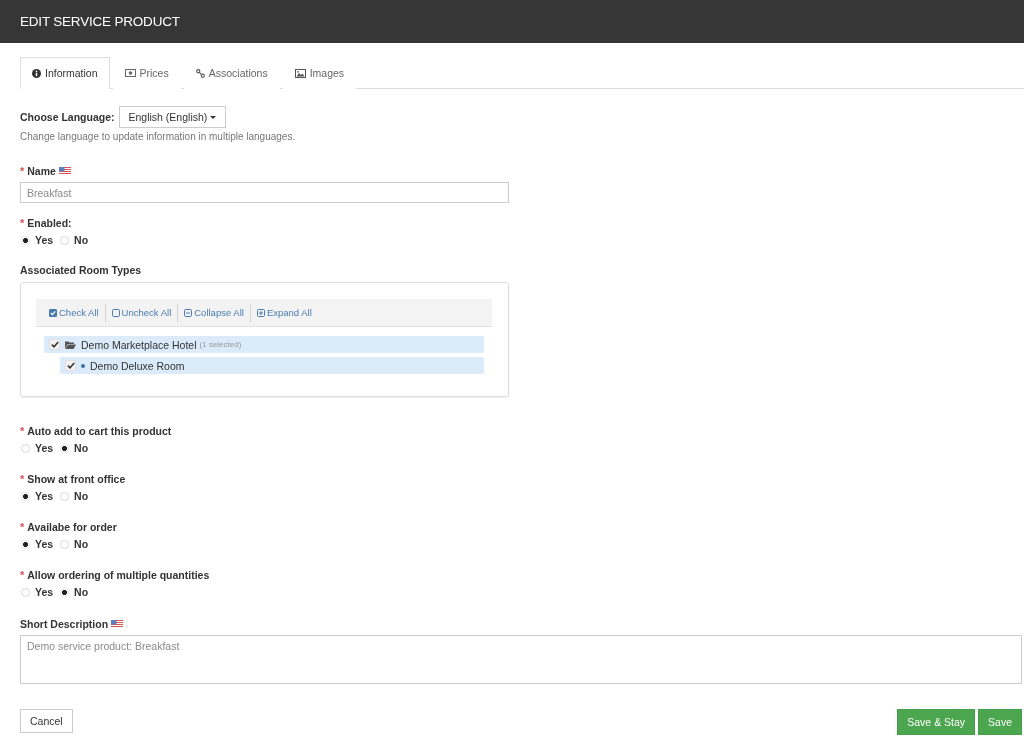  I want to click on tab: Information, so click(65, 73).